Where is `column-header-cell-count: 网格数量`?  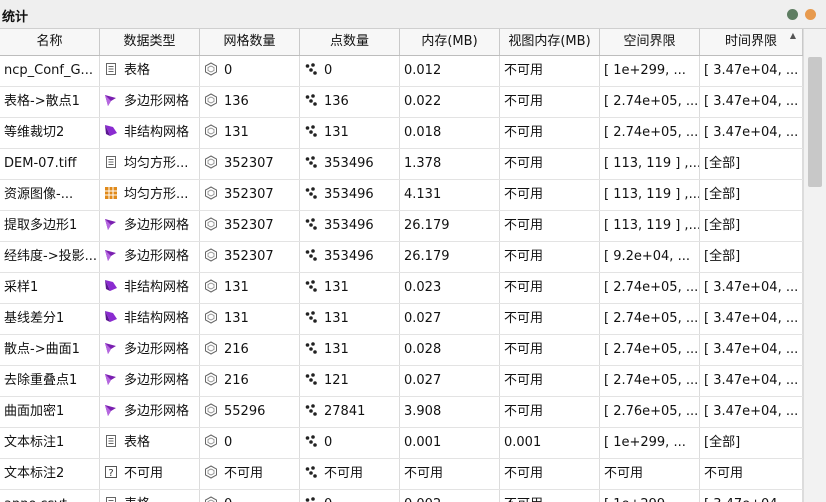 column-header-cell-count: 网格数量 is located at coordinates (250, 42).